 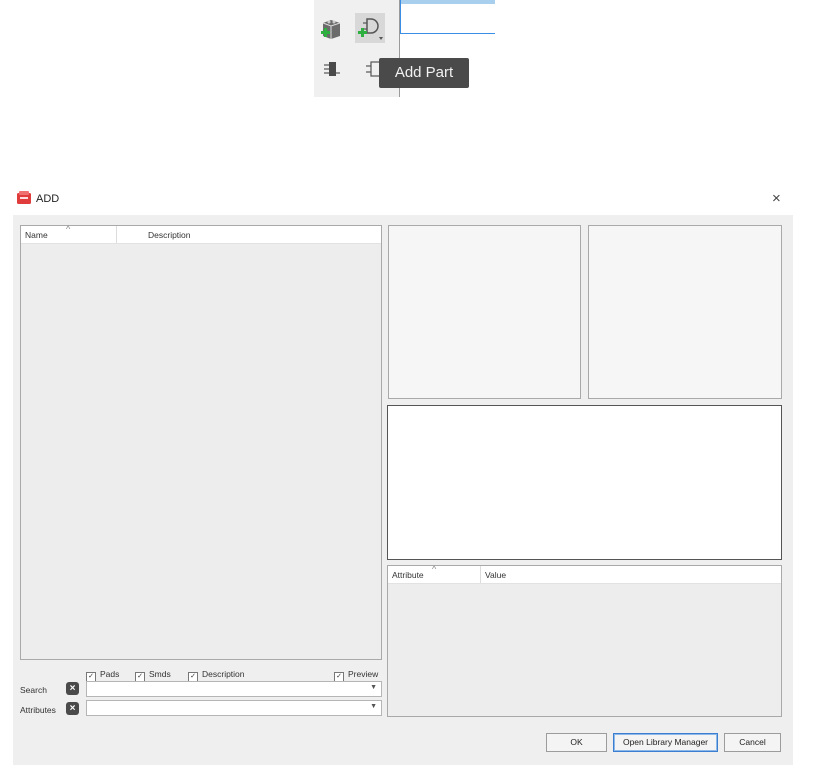 What do you see at coordinates (201, 234) in the screenshot?
I see `part-list-header: ^ Name Description` at bounding box center [201, 234].